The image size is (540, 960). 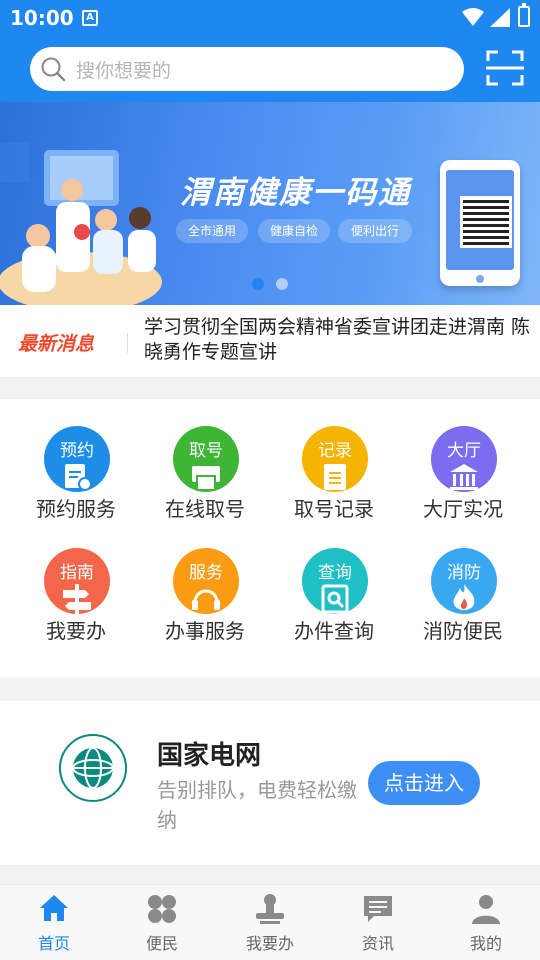 What do you see at coordinates (294, 231) in the screenshot?
I see `banner-tag: 健康自检` at bounding box center [294, 231].